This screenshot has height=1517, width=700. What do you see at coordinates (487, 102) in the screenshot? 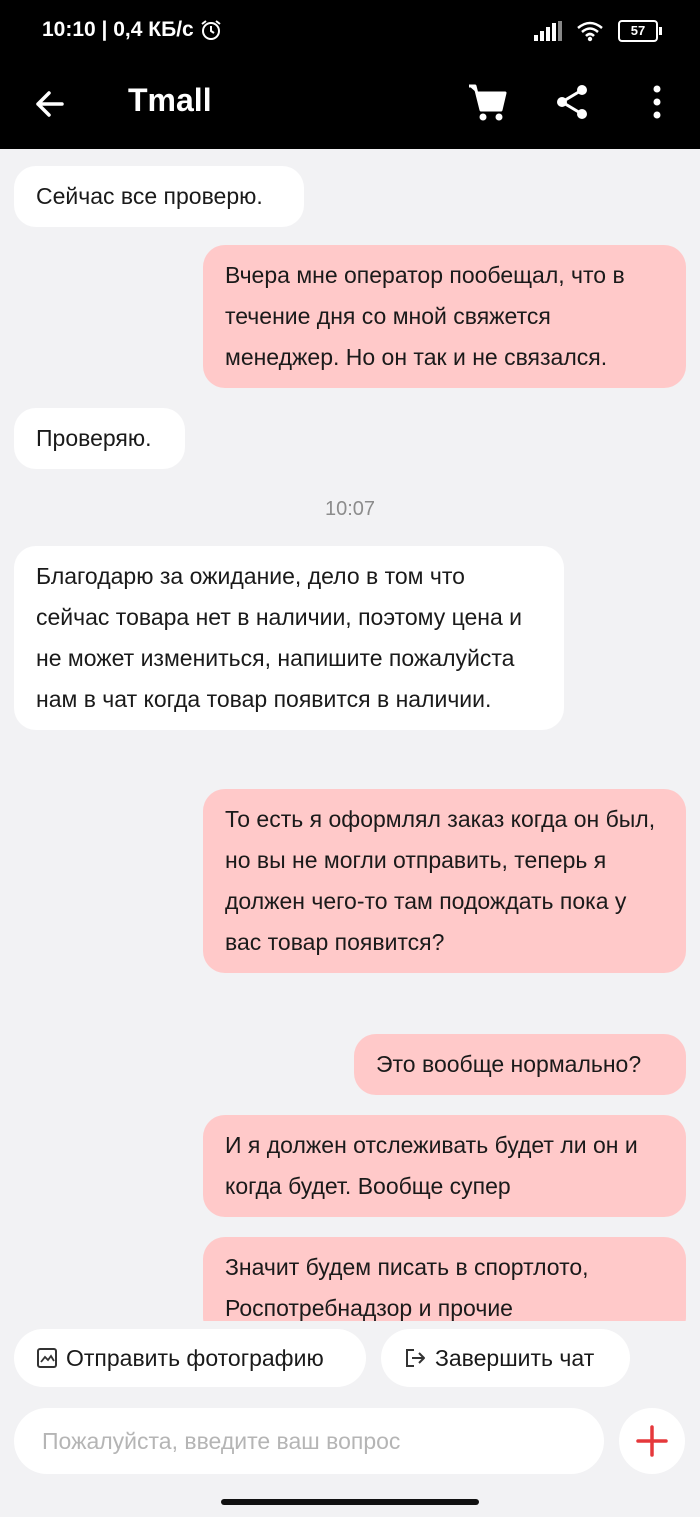
I see `cart-icon` at bounding box center [487, 102].